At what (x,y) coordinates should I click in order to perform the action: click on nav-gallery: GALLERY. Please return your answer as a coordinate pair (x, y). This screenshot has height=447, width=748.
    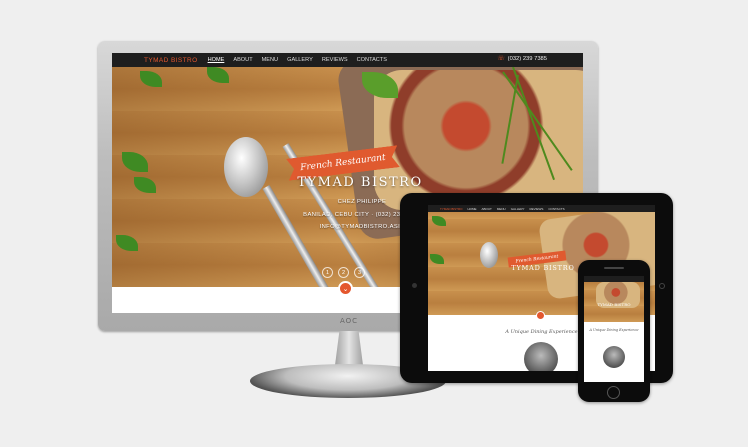
    Looking at the image, I should click on (300, 60).